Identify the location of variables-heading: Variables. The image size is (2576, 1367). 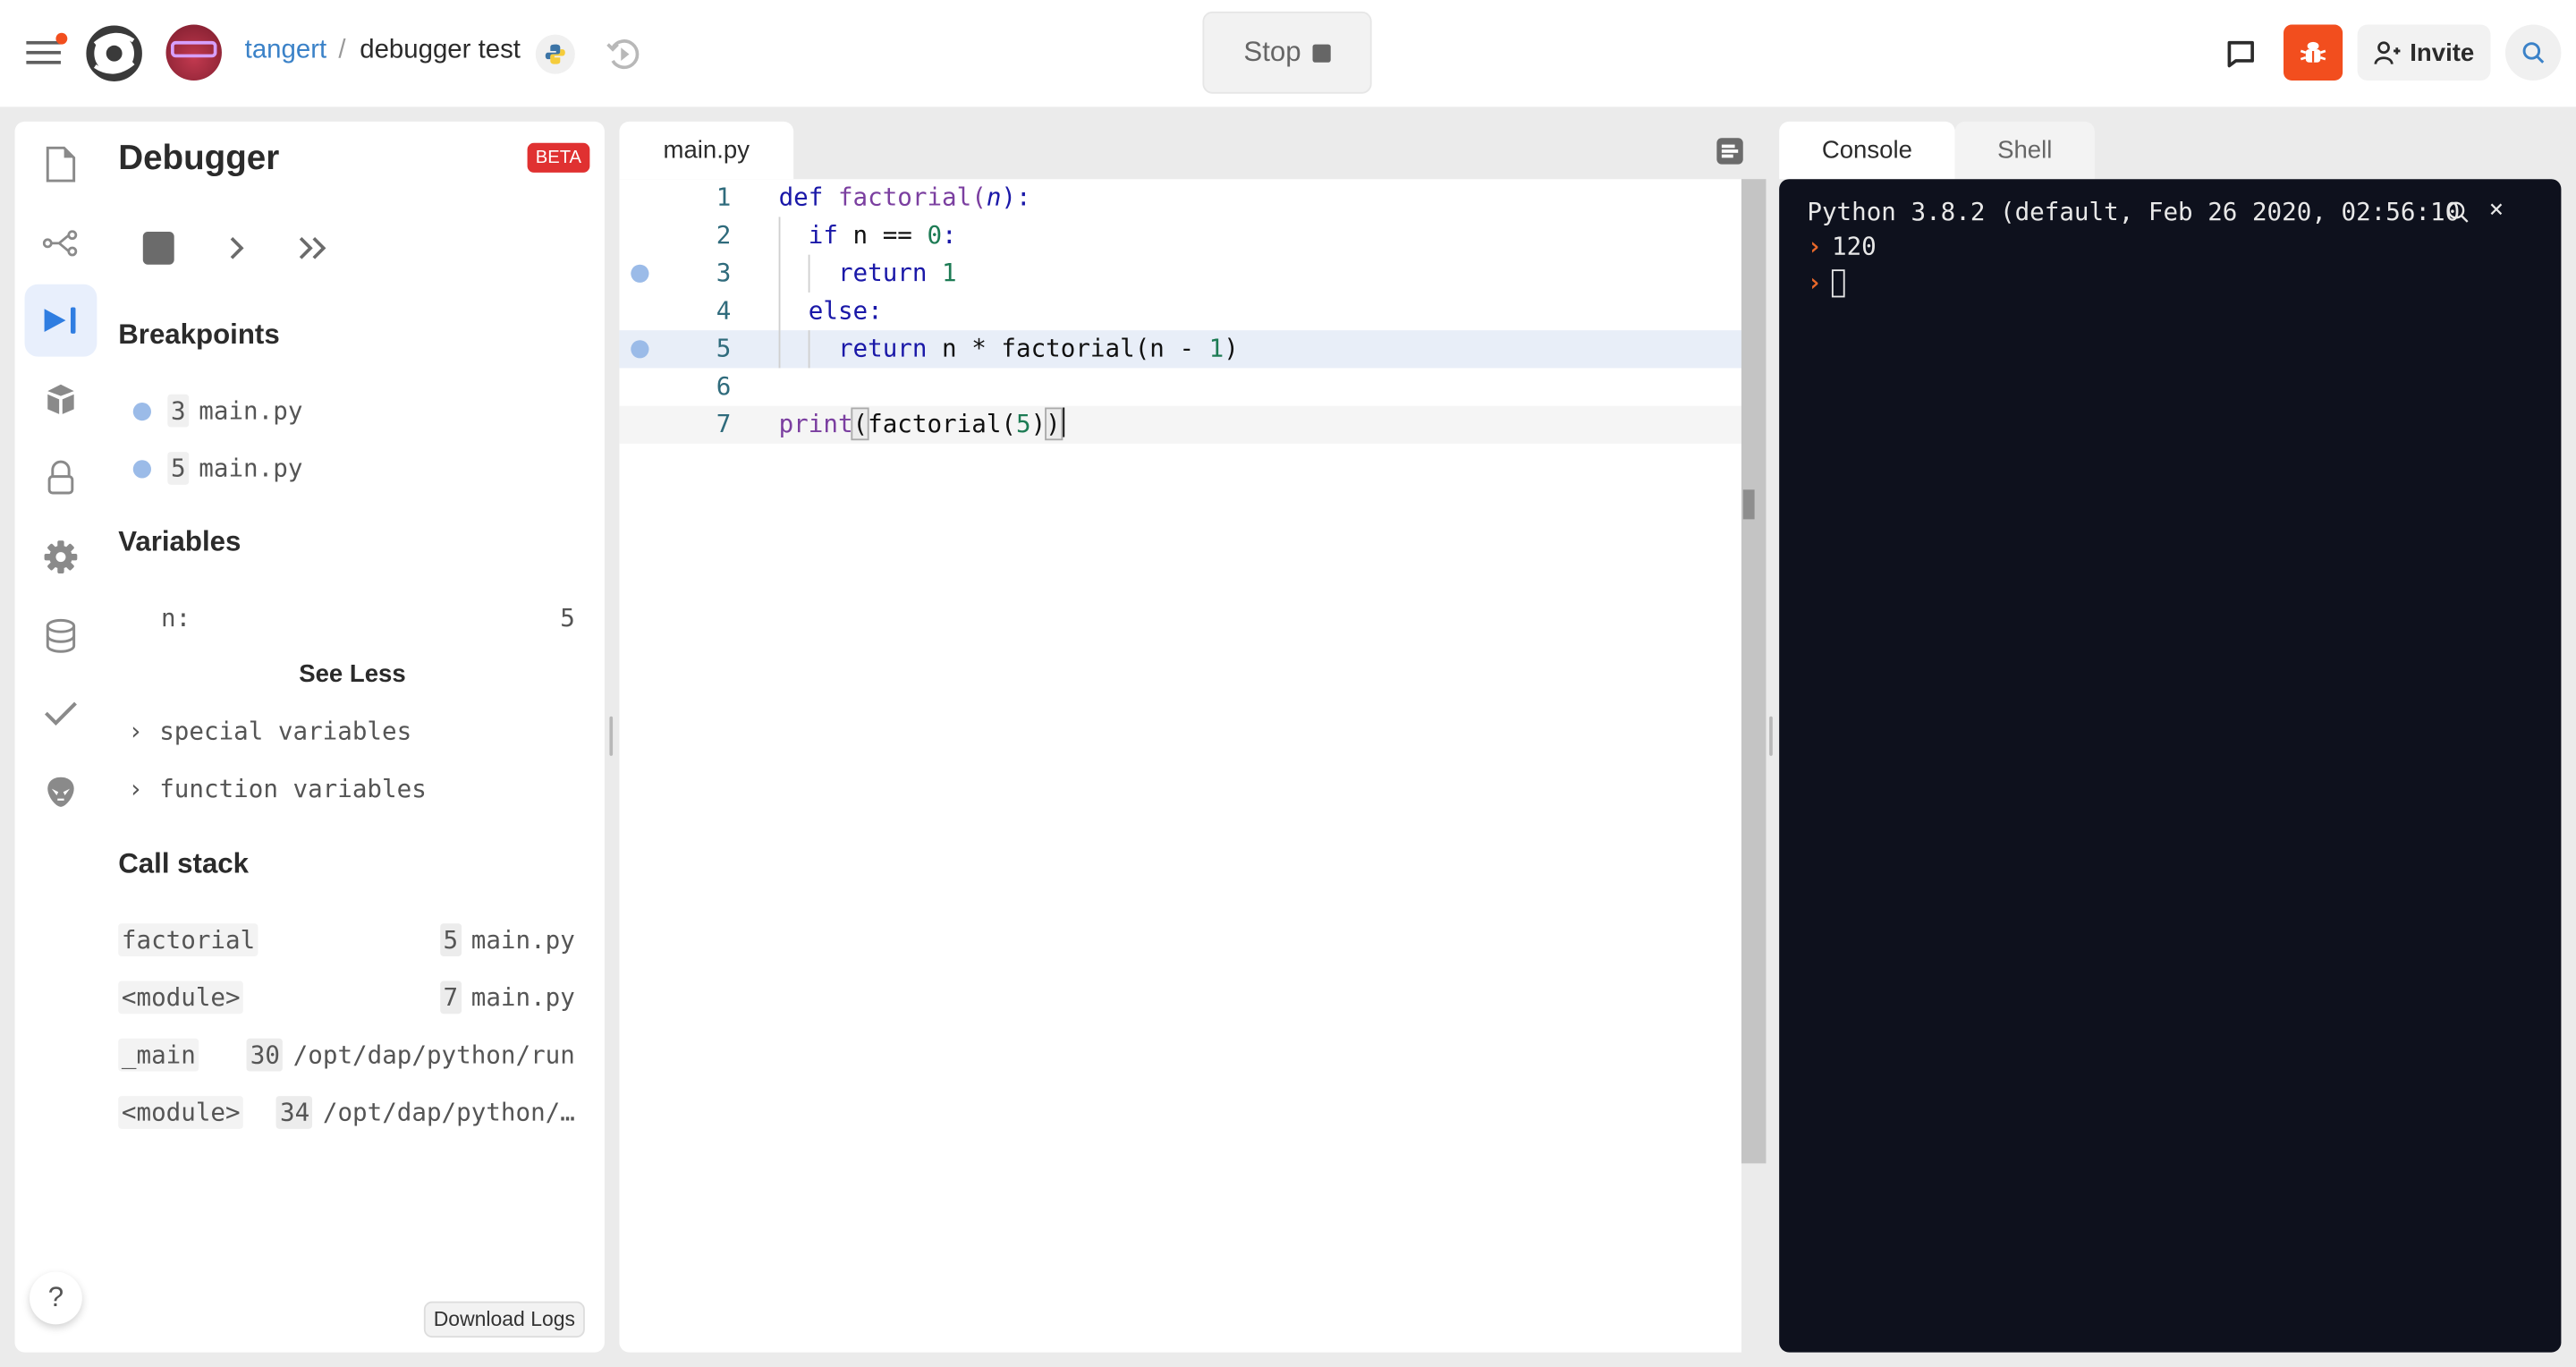
(180, 541).